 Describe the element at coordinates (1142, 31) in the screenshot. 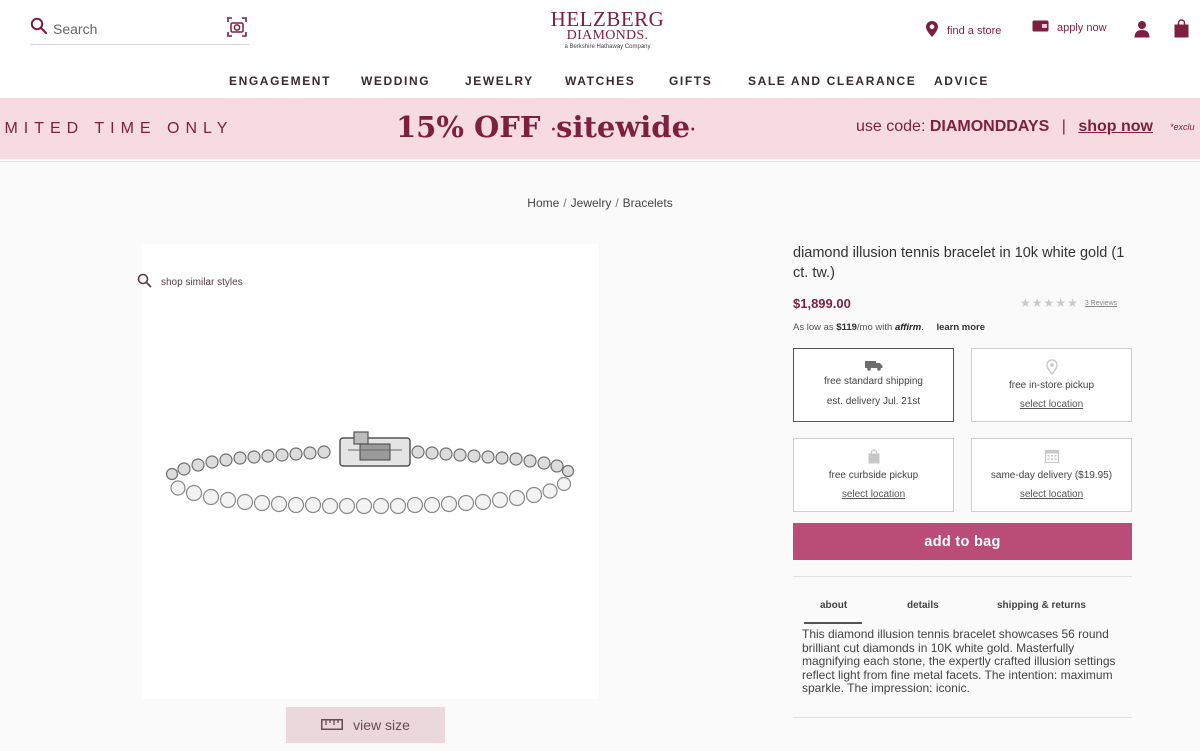

I see `account-icon` at that location.